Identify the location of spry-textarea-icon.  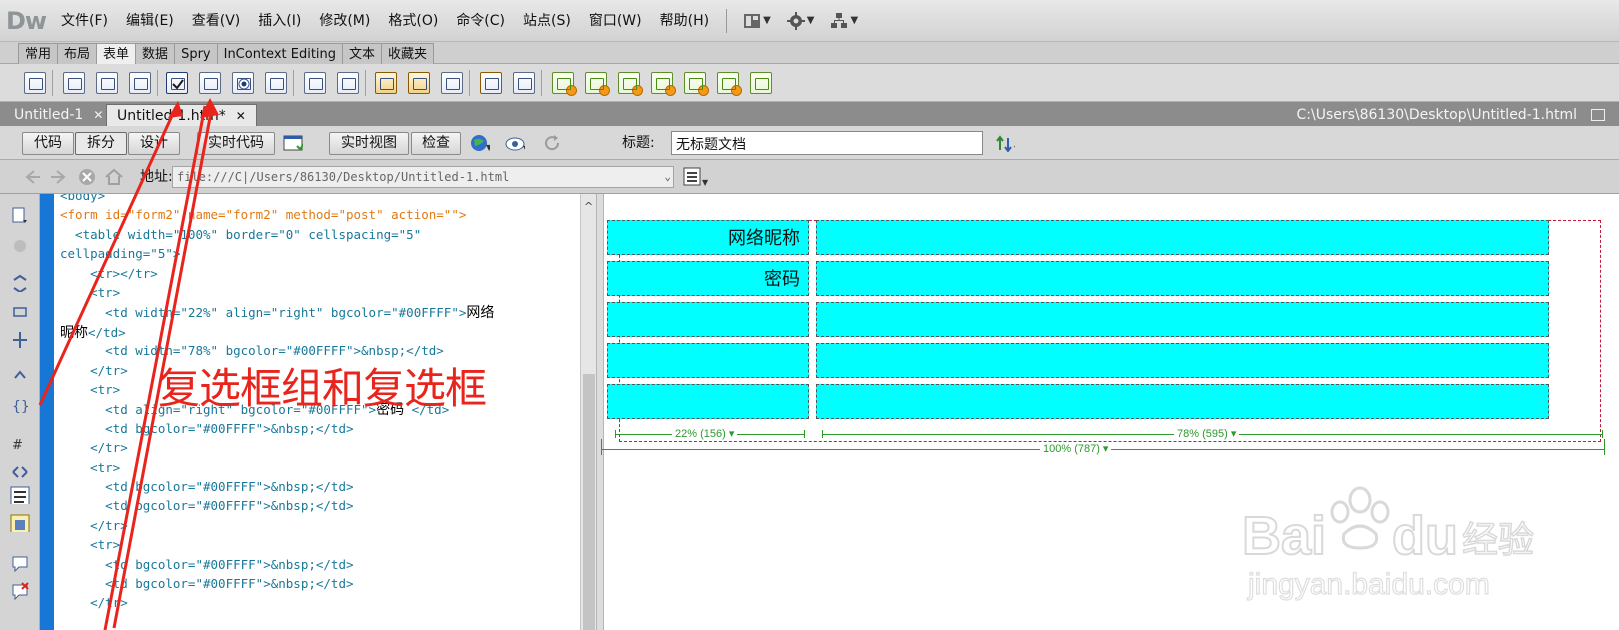
(597, 84).